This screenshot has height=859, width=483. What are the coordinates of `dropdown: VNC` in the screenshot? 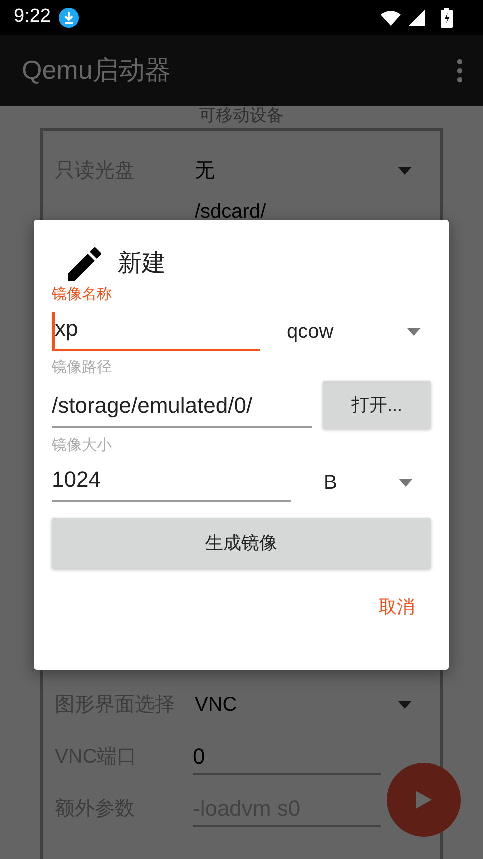 It's located at (311, 705).